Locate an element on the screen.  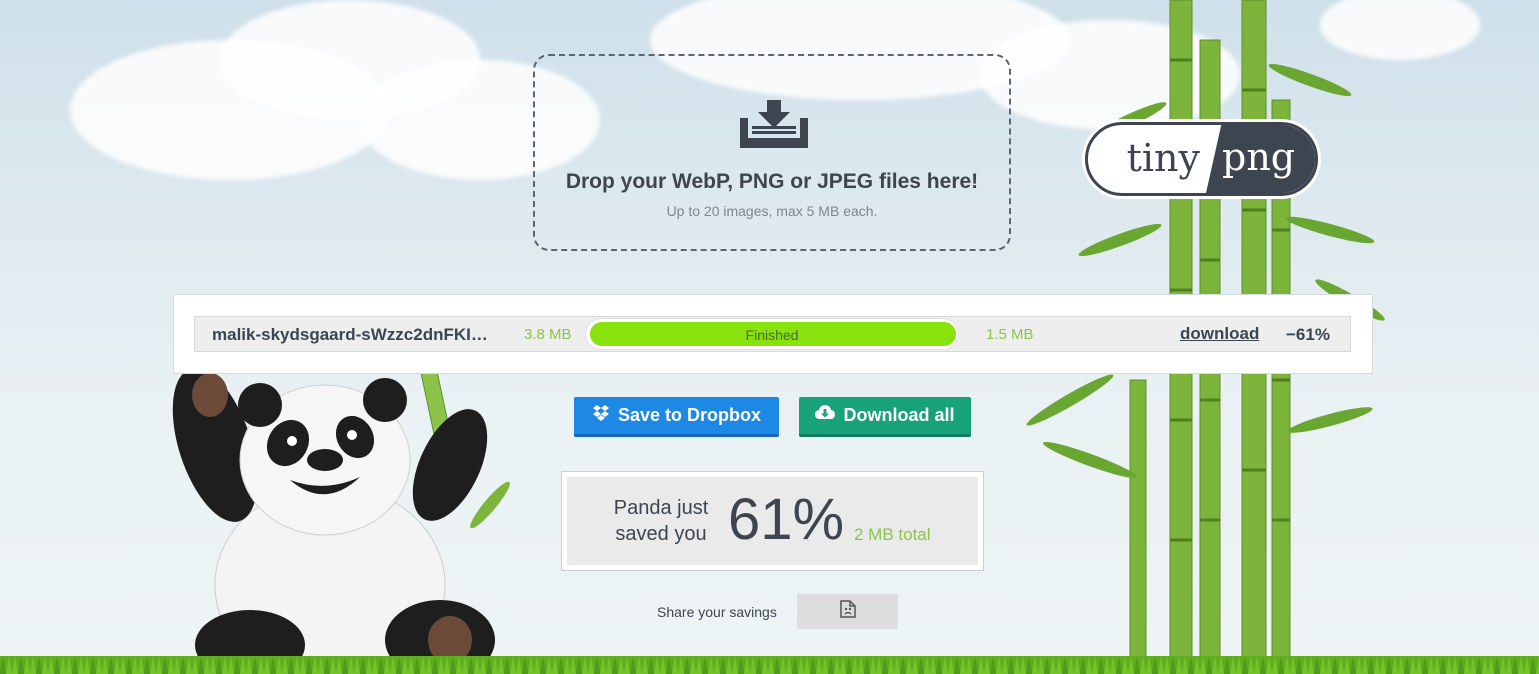
drop-zone-title: Drop your WebP, PNG or JPEG files here! is located at coordinates (772, 181).